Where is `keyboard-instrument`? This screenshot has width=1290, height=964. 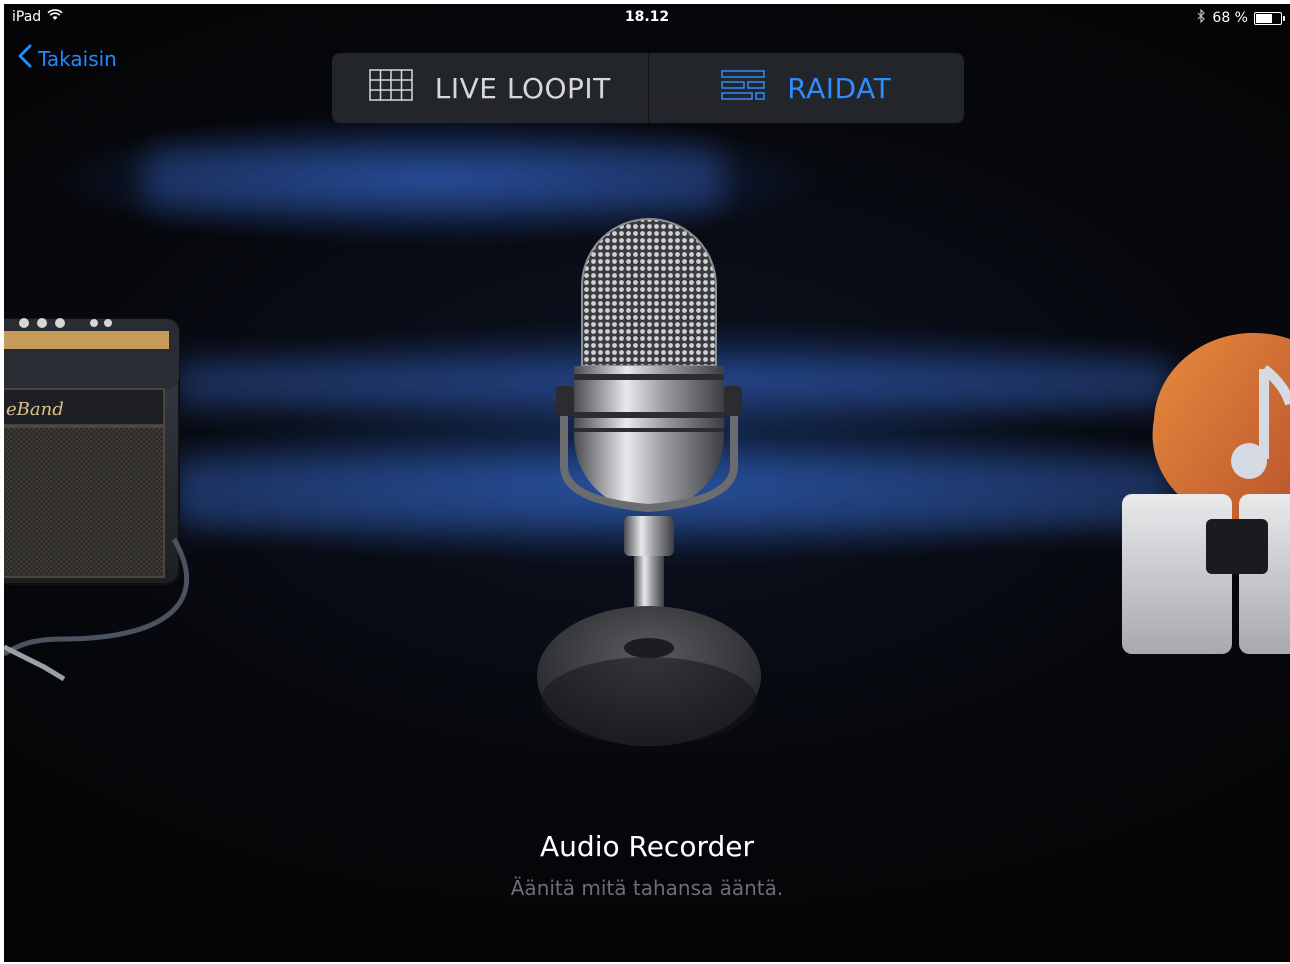 keyboard-instrument is located at coordinates (1202, 484).